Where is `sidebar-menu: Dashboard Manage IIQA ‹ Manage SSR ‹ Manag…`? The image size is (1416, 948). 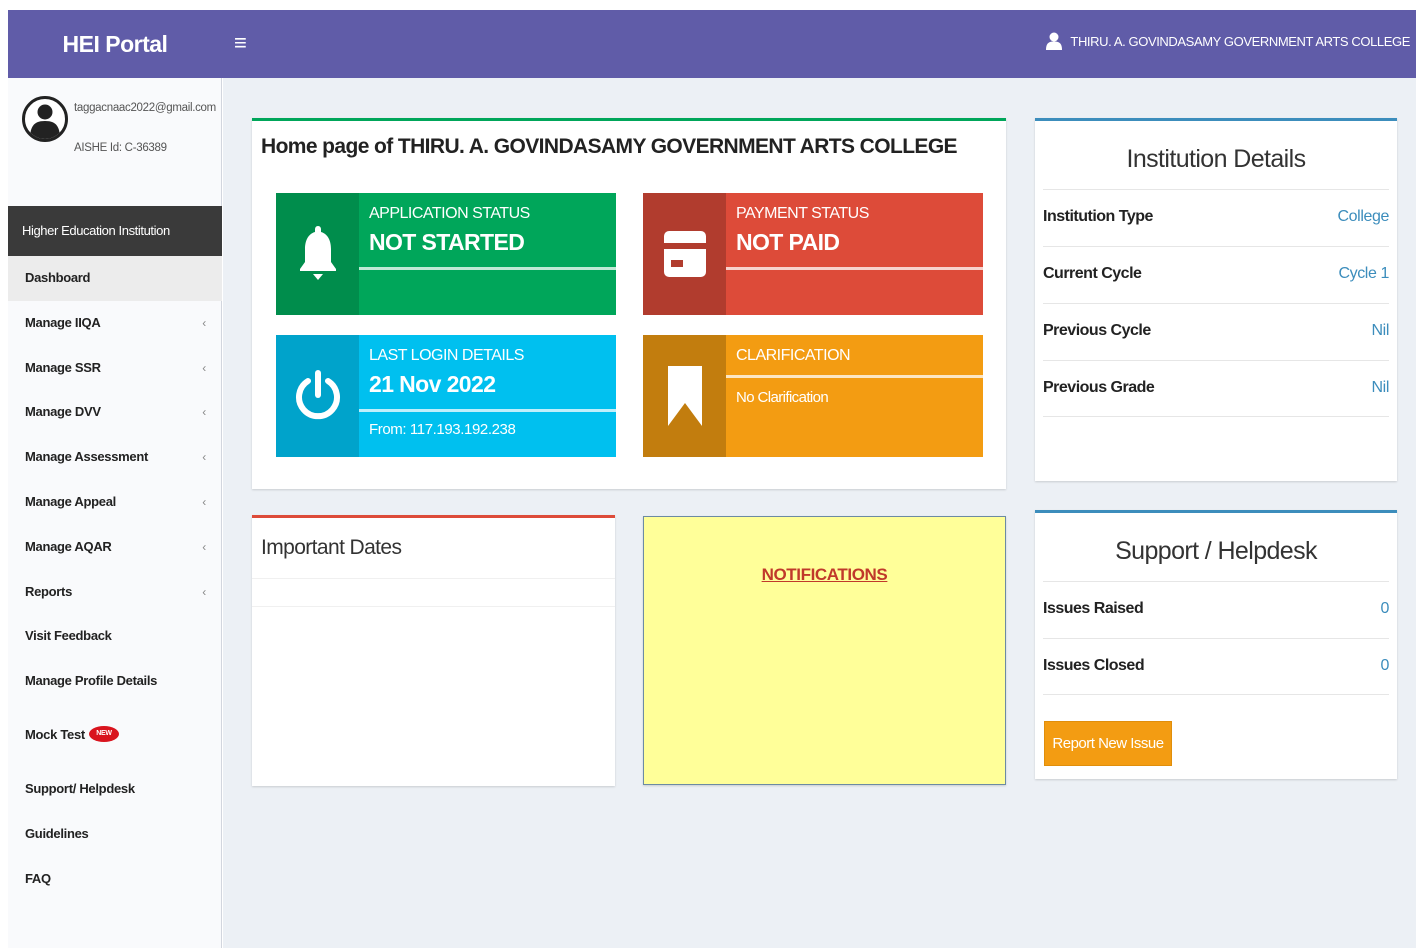 sidebar-menu: Dashboard Manage IIQA ‹ Manage SSR ‹ Manag… is located at coordinates (115, 579).